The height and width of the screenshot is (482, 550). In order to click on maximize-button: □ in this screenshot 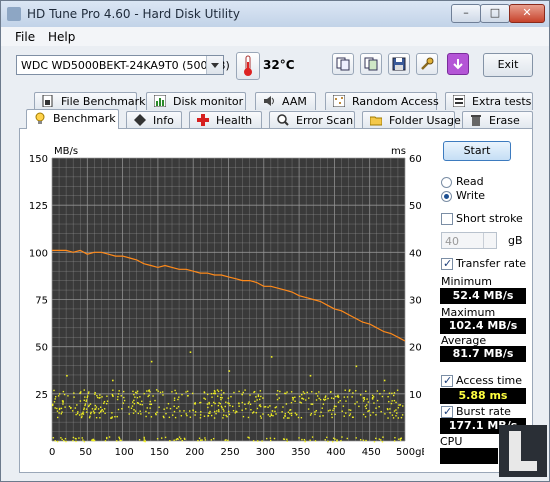, I will do `click(495, 13)`.